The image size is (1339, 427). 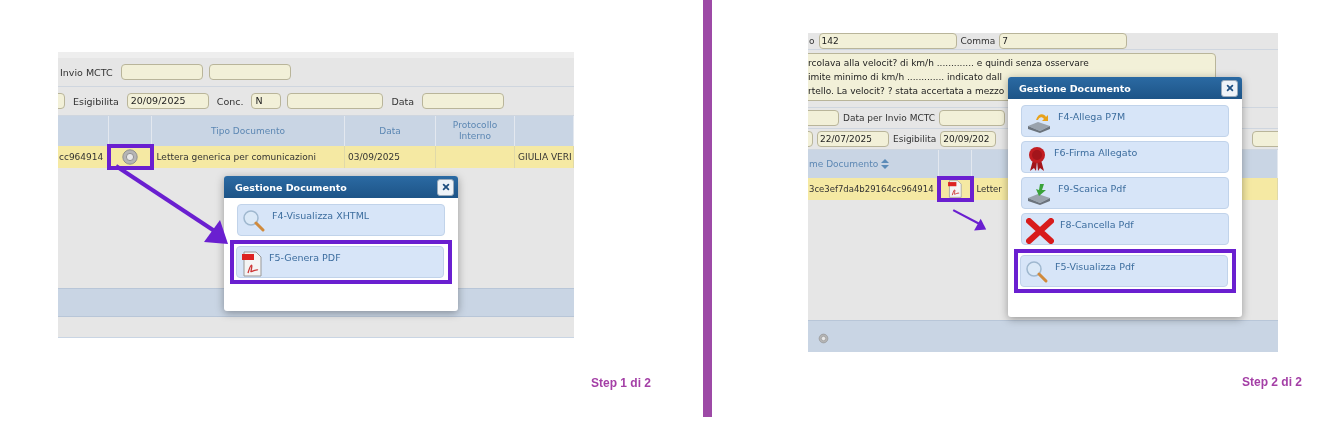 I want to click on field-label: Comma, so click(x=978, y=41).